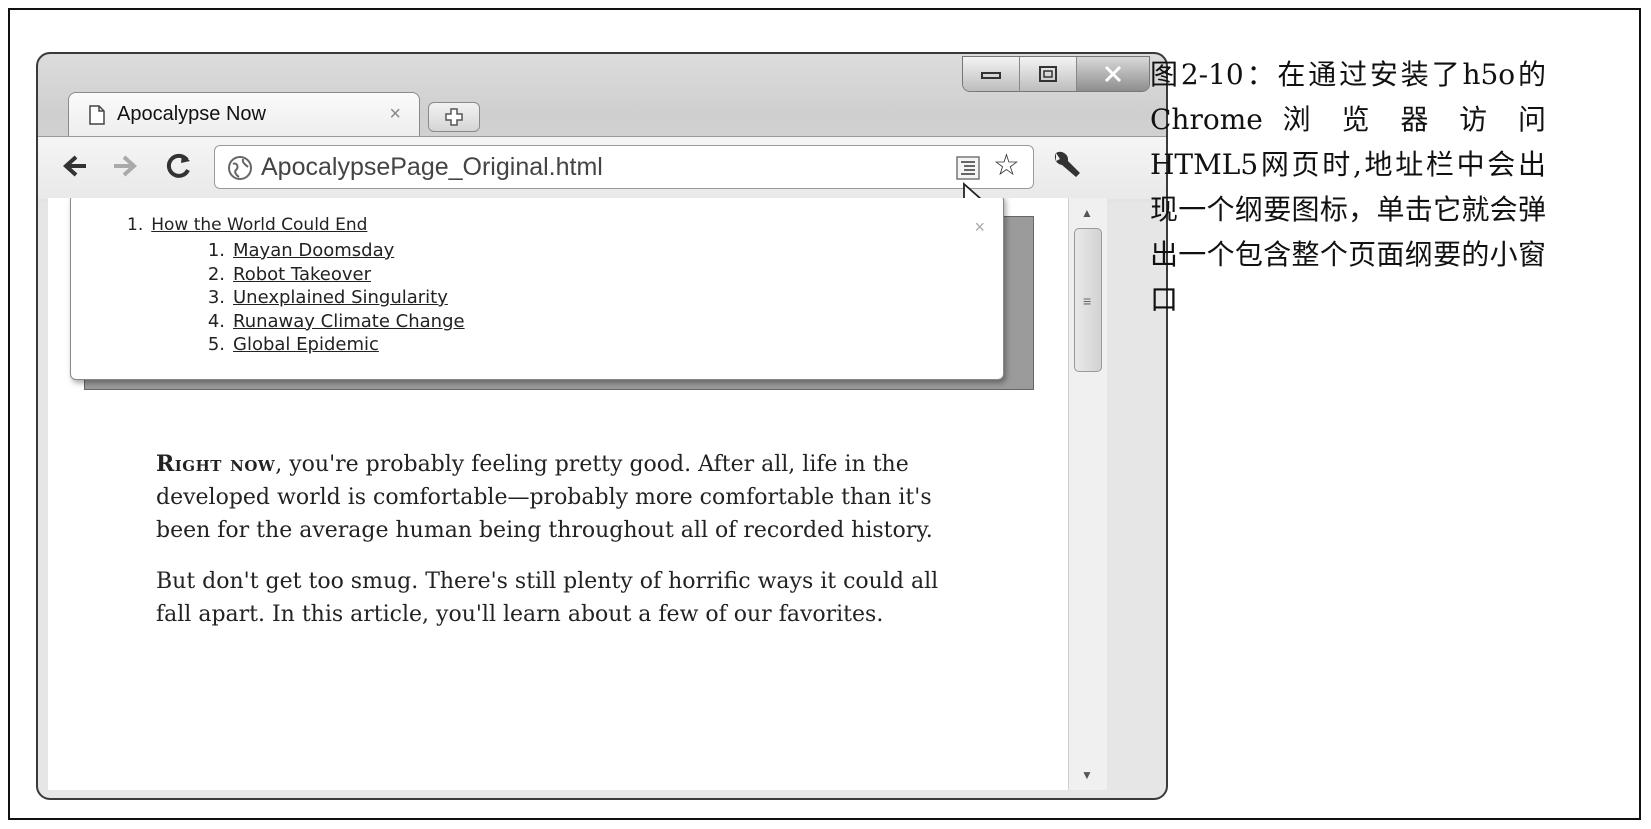 The width and height of the screenshot is (1651, 829). What do you see at coordinates (340, 297) in the screenshot?
I see `outline-link-unexplained-singularity: Unexplained Singularity` at bounding box center [340, 297].